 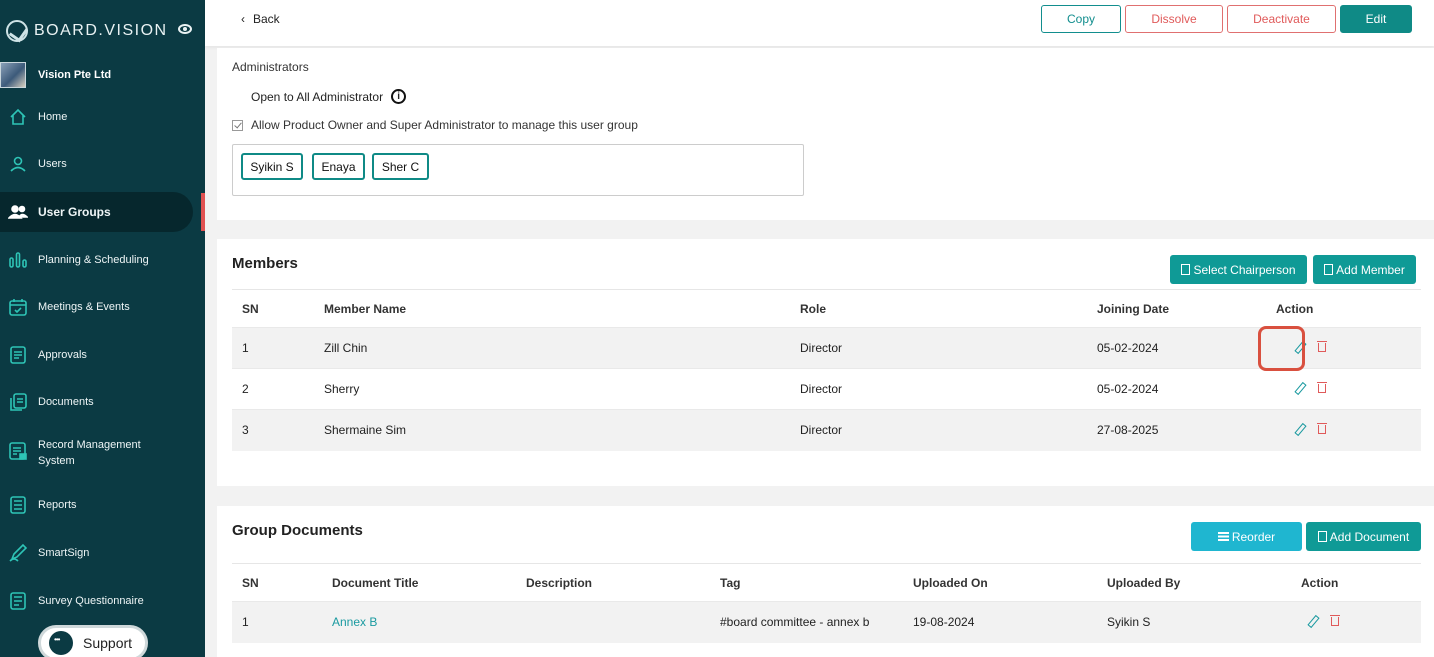 What do you see at coordinates (338, 166) in the screenshot?
I see `admin-chip: Enaya` at bounding box center [338, 166].